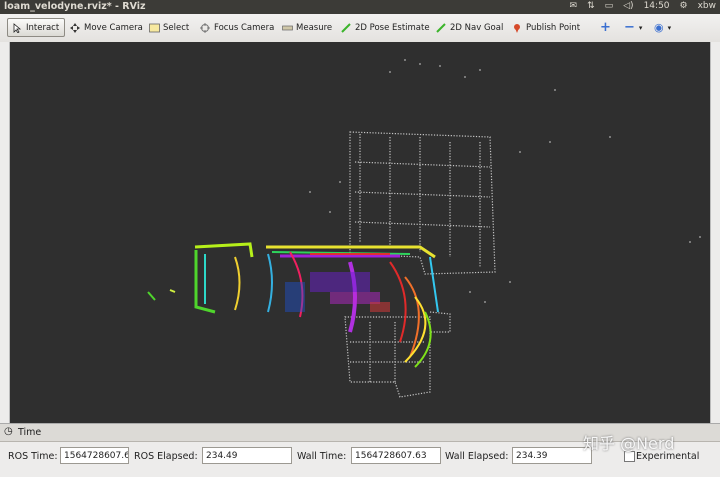 The width and height of the screenshot is (720, 477). I want to click on settings-gear-icon: ⚙, so click(684, 6).